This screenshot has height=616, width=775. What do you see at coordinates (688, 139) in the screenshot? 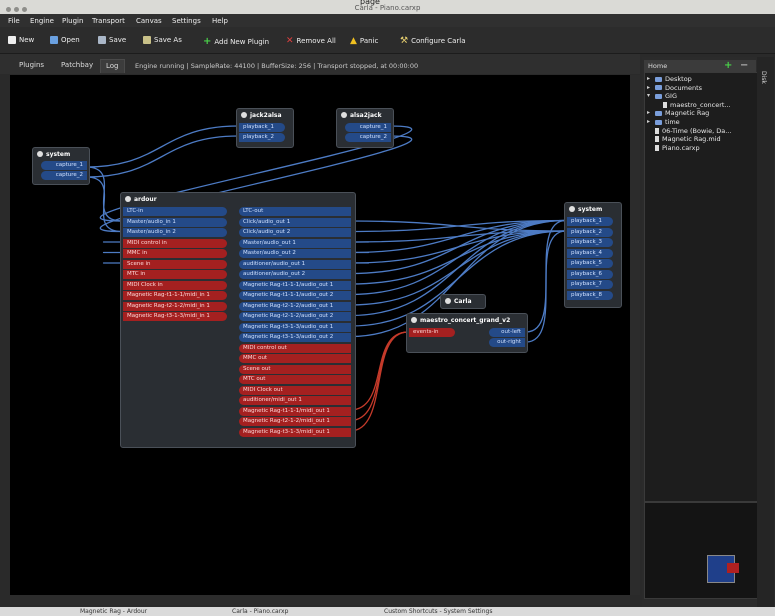
I see `tree-item: Magnetic Rag.mid` at bounding box center [688, 139].